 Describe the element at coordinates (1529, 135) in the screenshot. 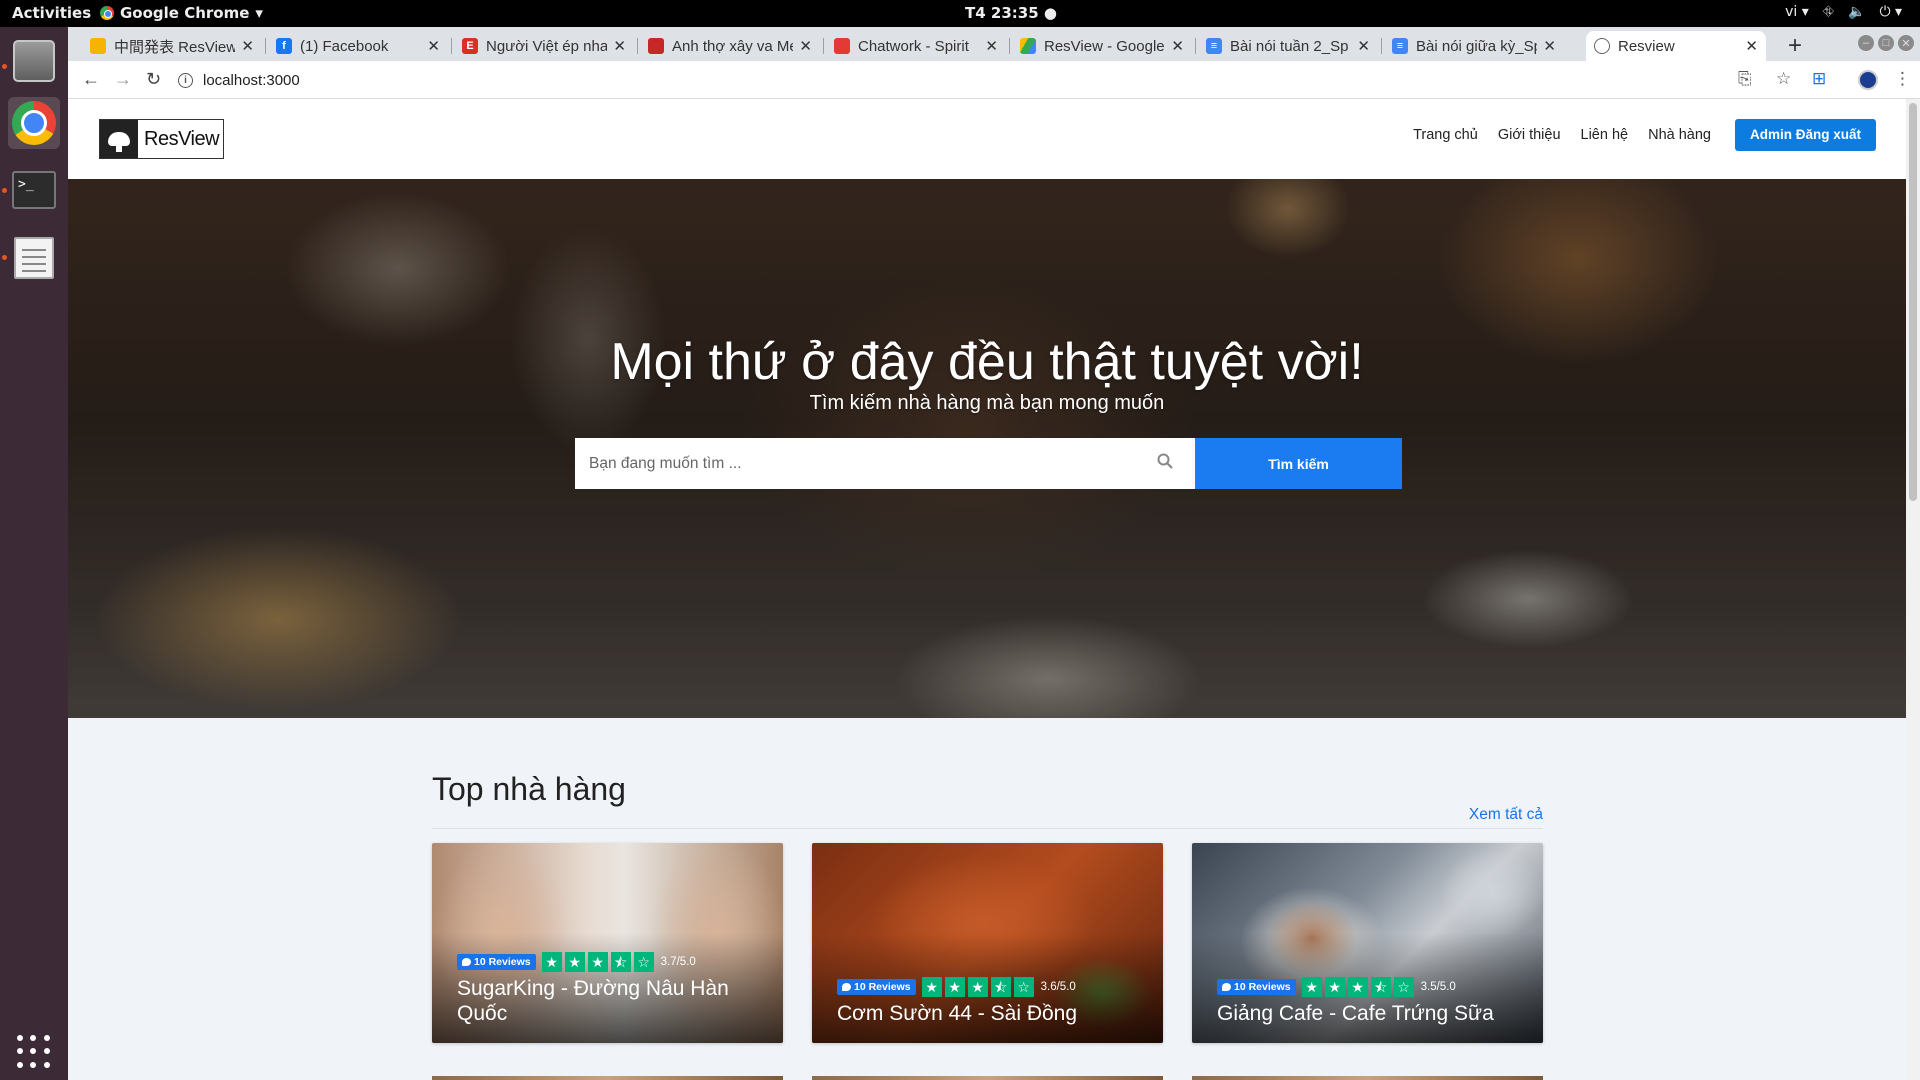

I see `nav-about: Giới thiệu` at that location.